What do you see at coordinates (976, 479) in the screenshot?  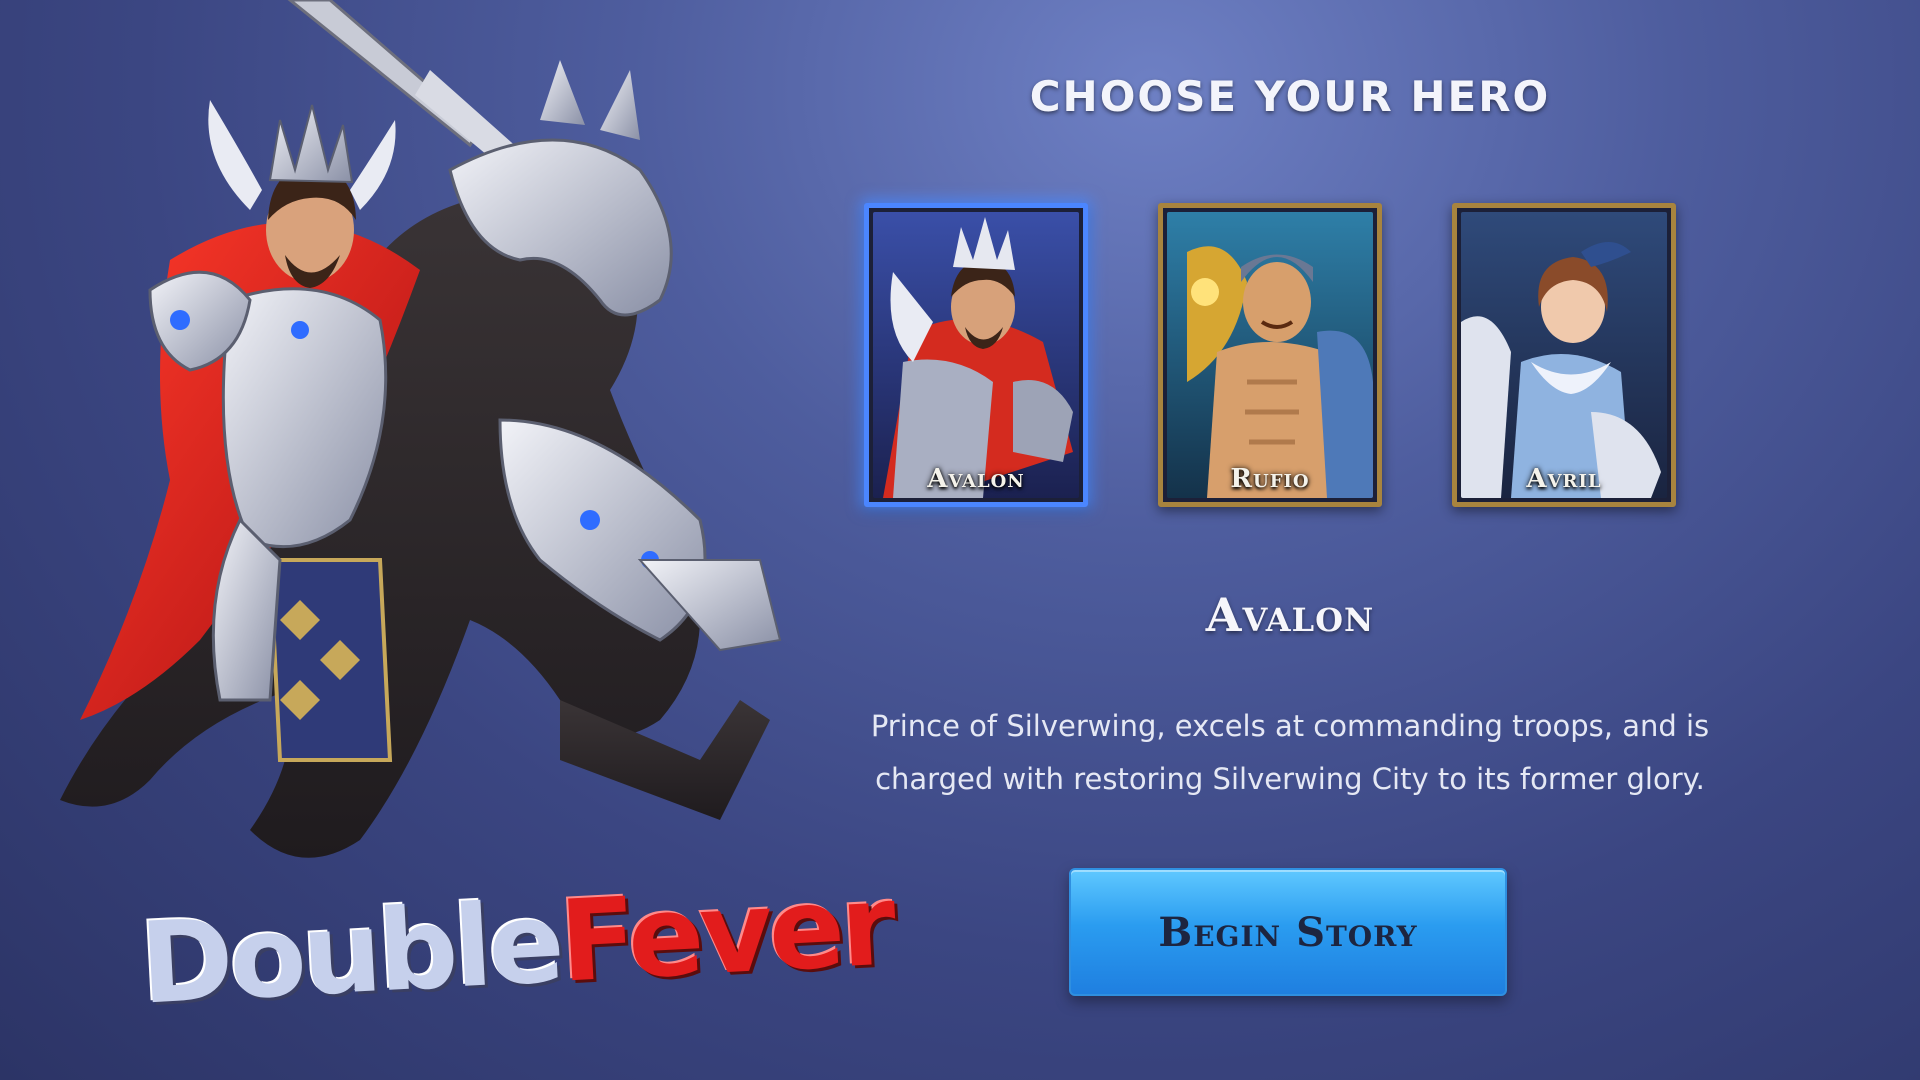 I see `hero-card-name: Avalon` at bounding box center [976, 479].